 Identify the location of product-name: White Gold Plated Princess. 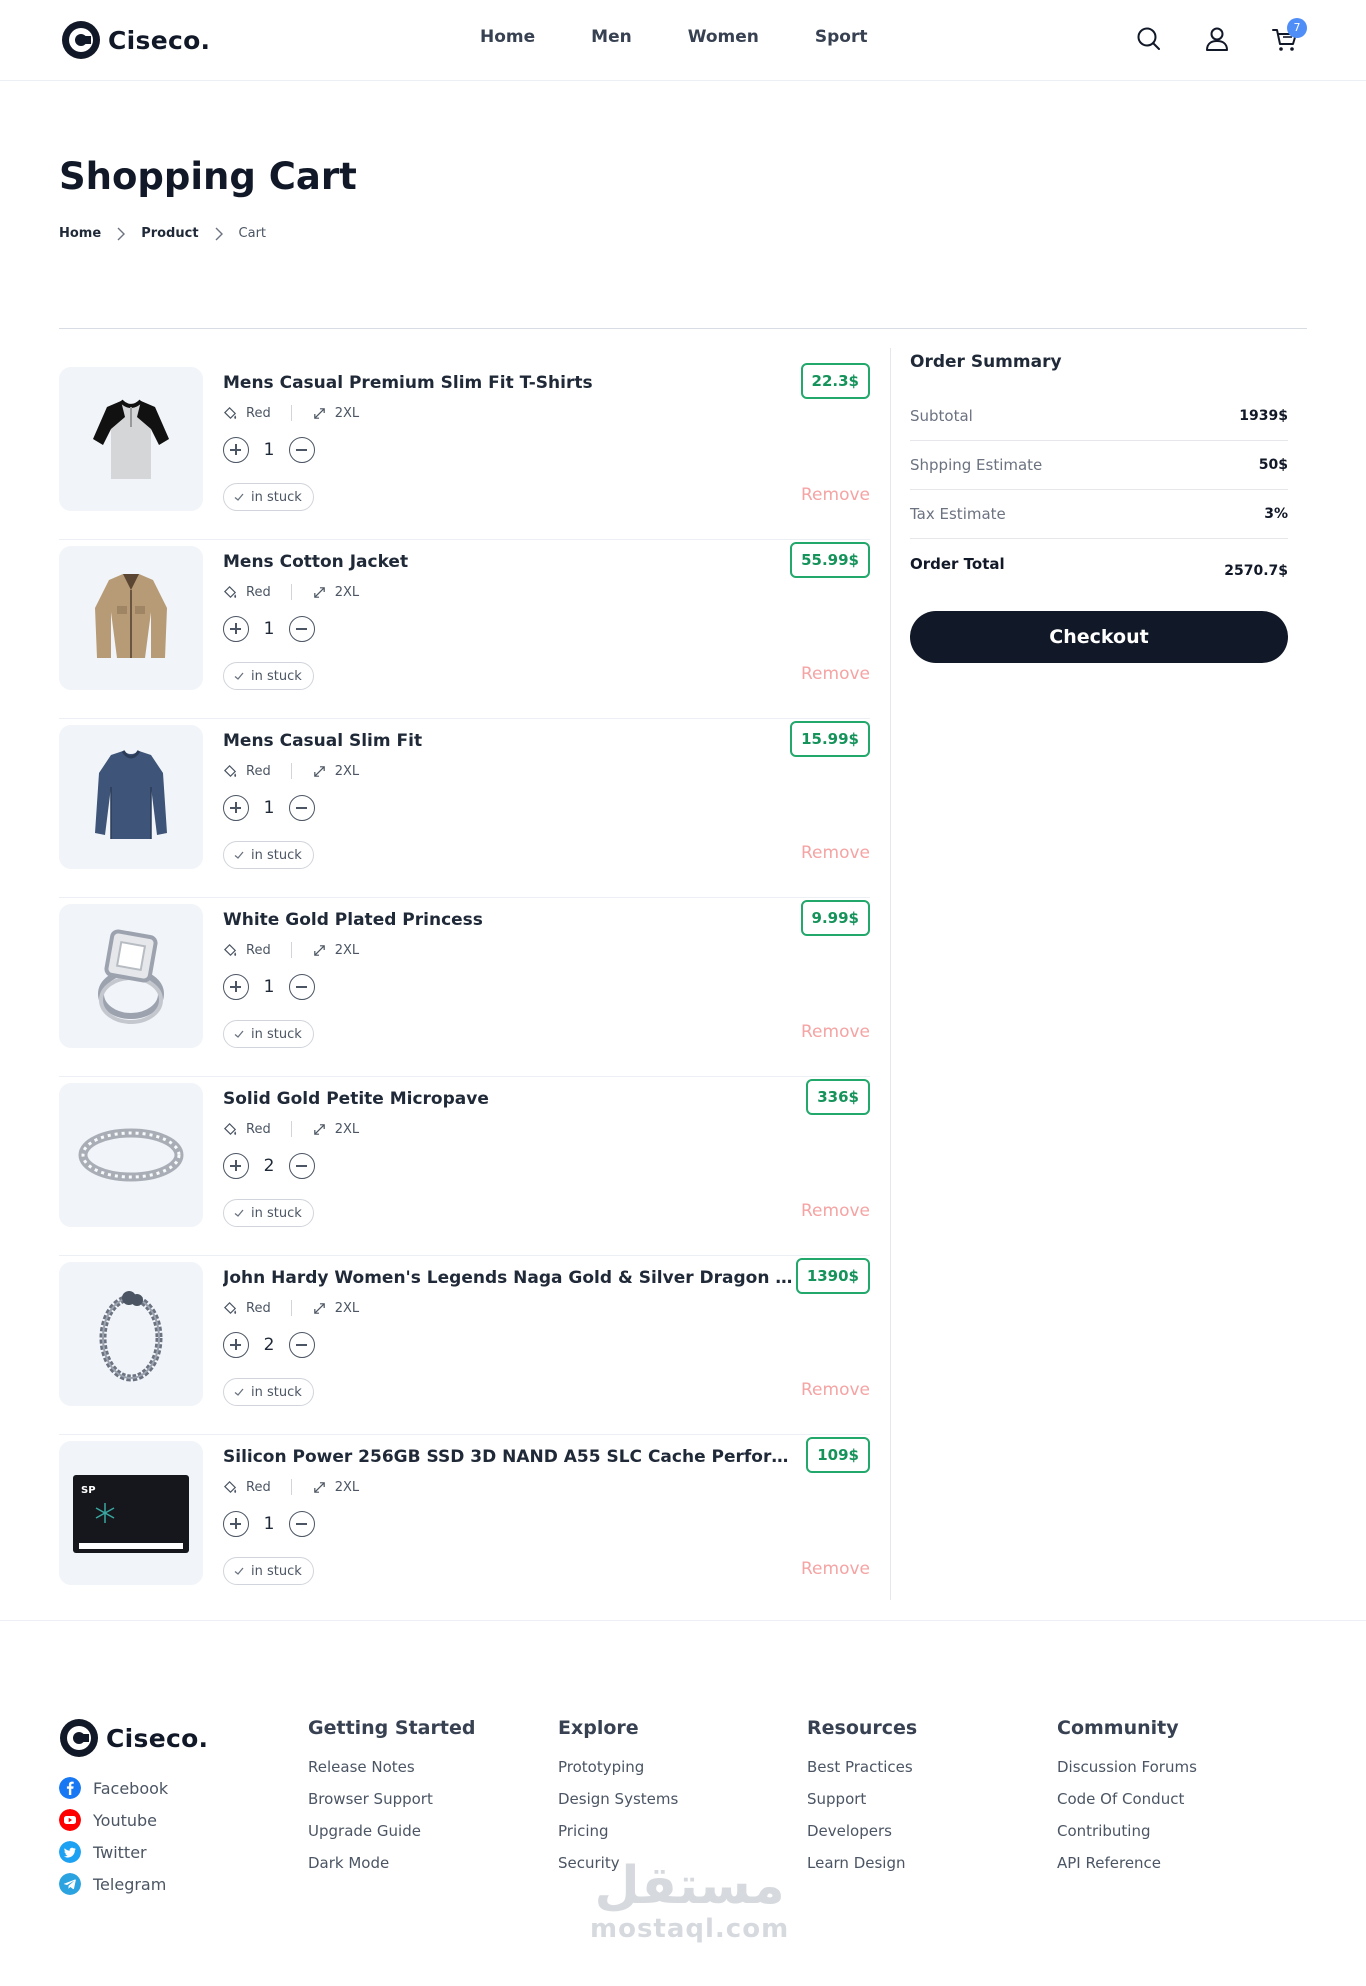
(508, 920).